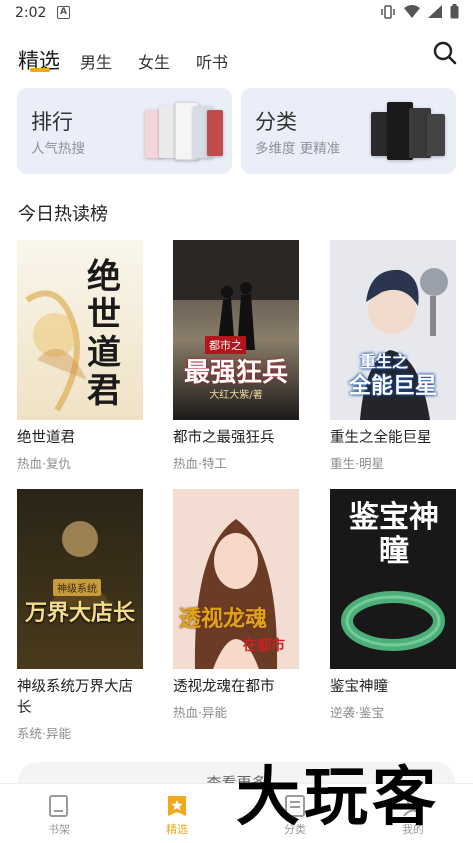 This screenshot has height=843, width=473. Describe the element at coordinates (44, 463) in the screenshot. I see `book-tags: 热血·复仇` at that location.